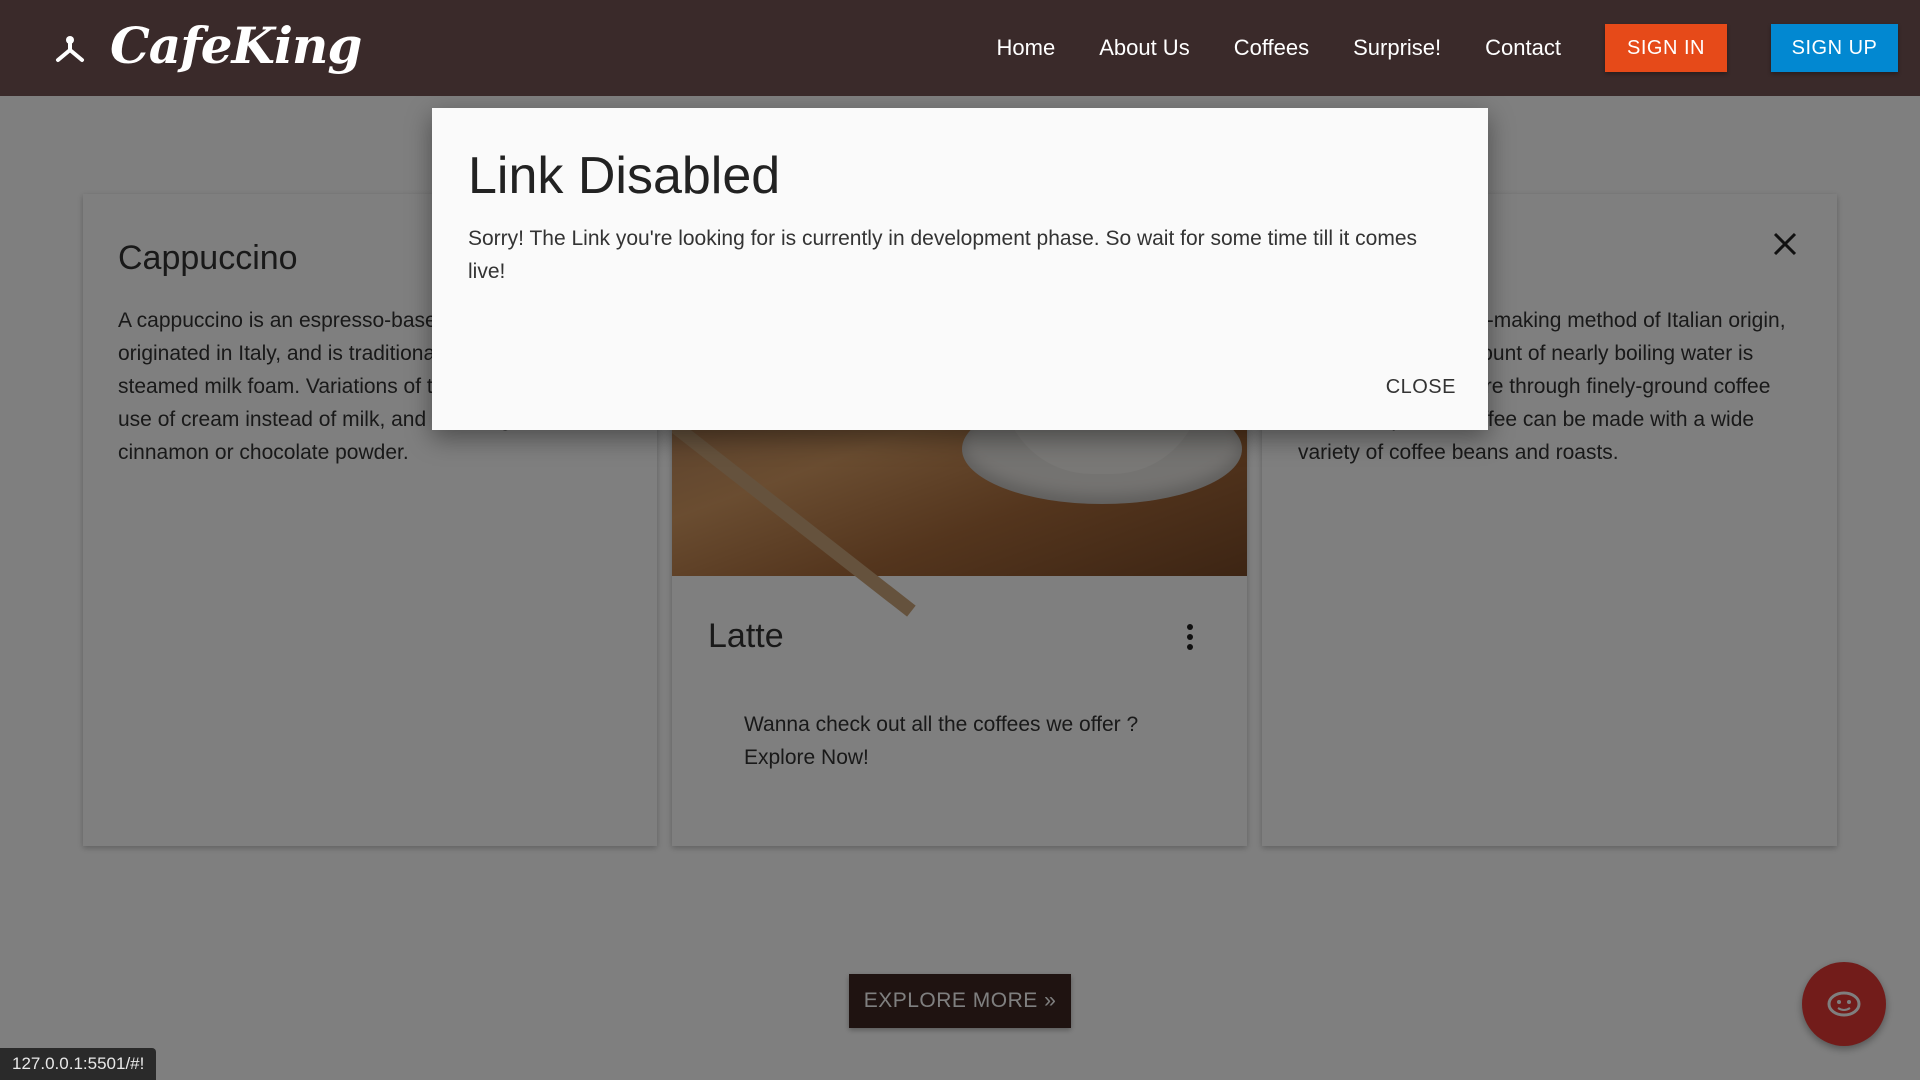 This screenshot has height=1080, width=1920. What do you see at coordinates (78, 1064) in the screenshot?
I see `status-bar-url: 127.0.0.1:5501/#!` at bounding box center [78, 1064].